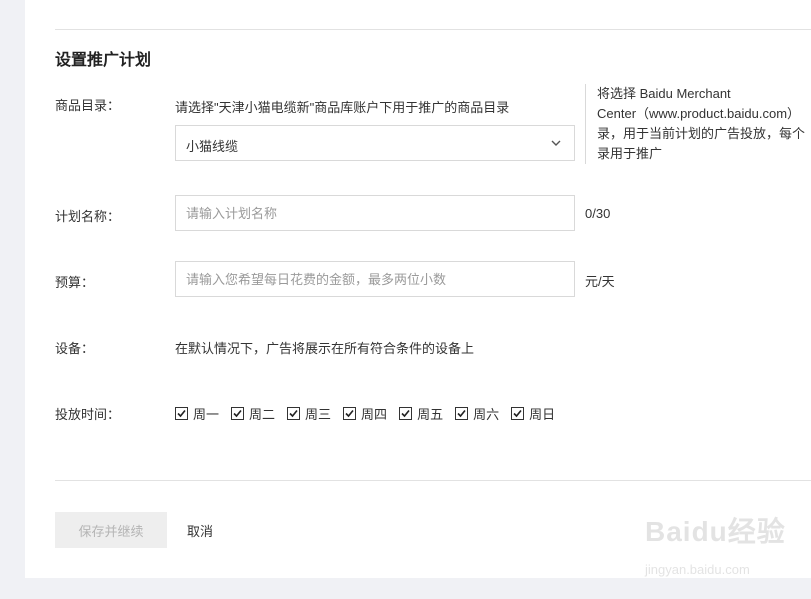 This screenshot has width=811, height=599. What do you see at coordinates (600, 281) in the screenshot?
I see `budget-unit: 元/天` at bounding box center [600, 281].